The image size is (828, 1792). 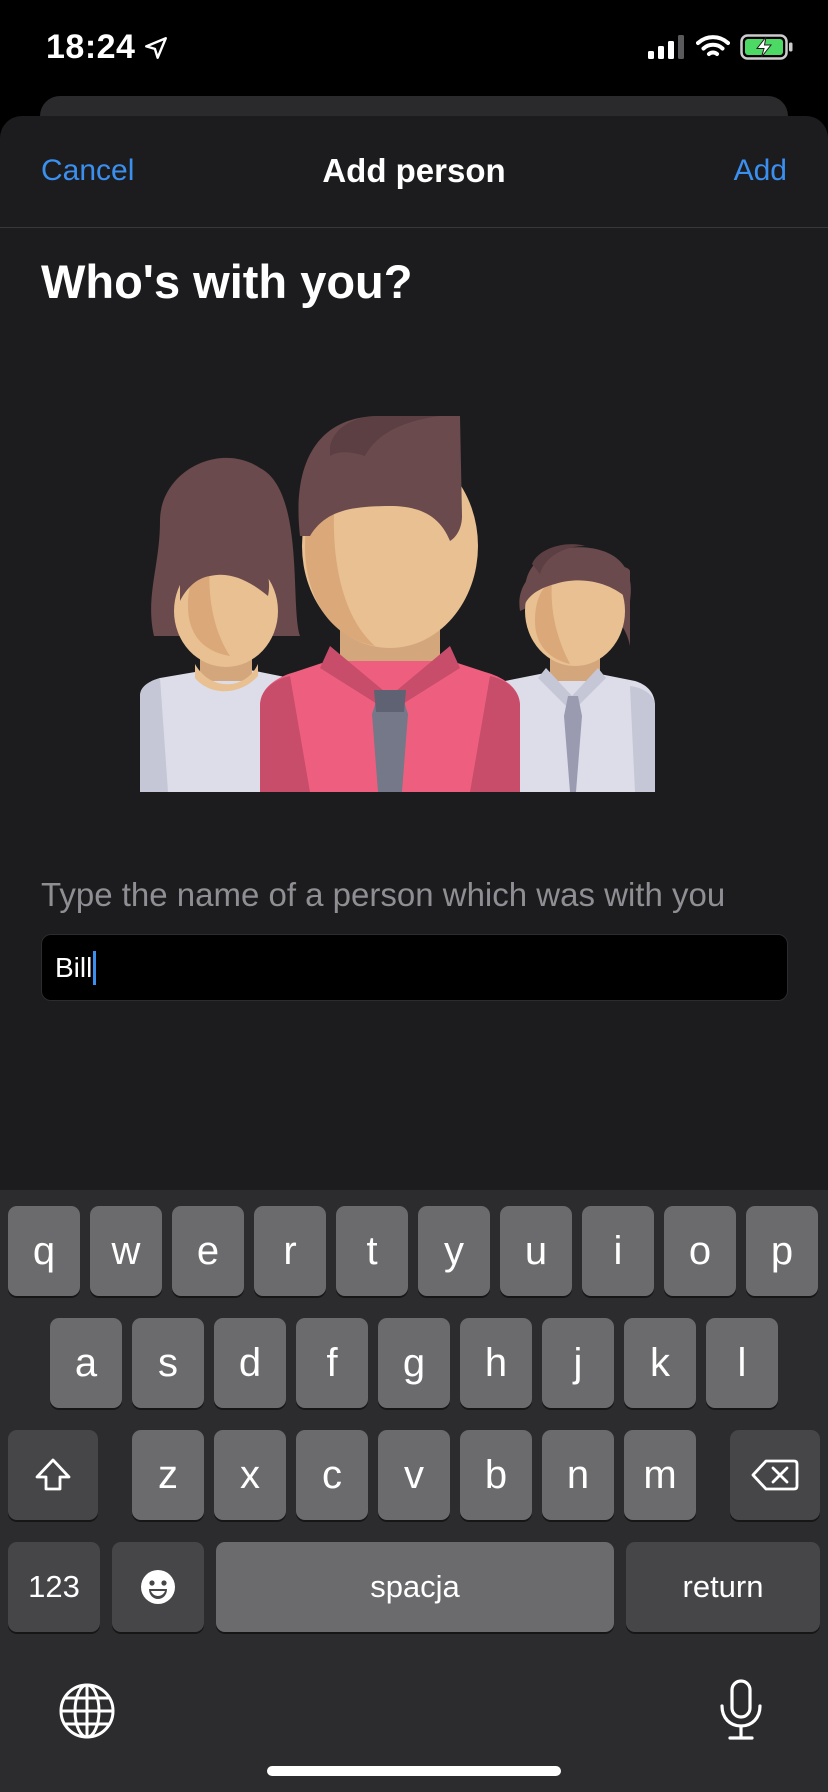 What do you see at coordinates (332, 1475) in the screenshot?
I see `key-c: c` at bounding box center [332, 1475].